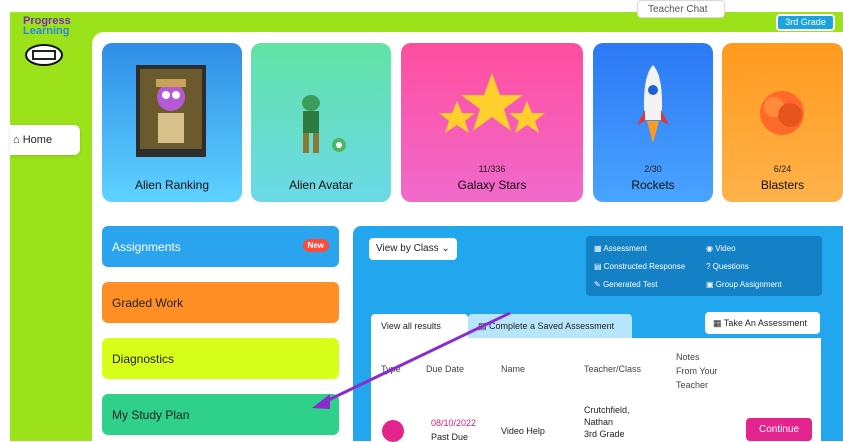 This screenshot has height=442, width=843. What do you see at coordinates (626, 284) in the screenshot?
I see `legend-generated: ✎ Generated Test` at bounding box center [626, 284].